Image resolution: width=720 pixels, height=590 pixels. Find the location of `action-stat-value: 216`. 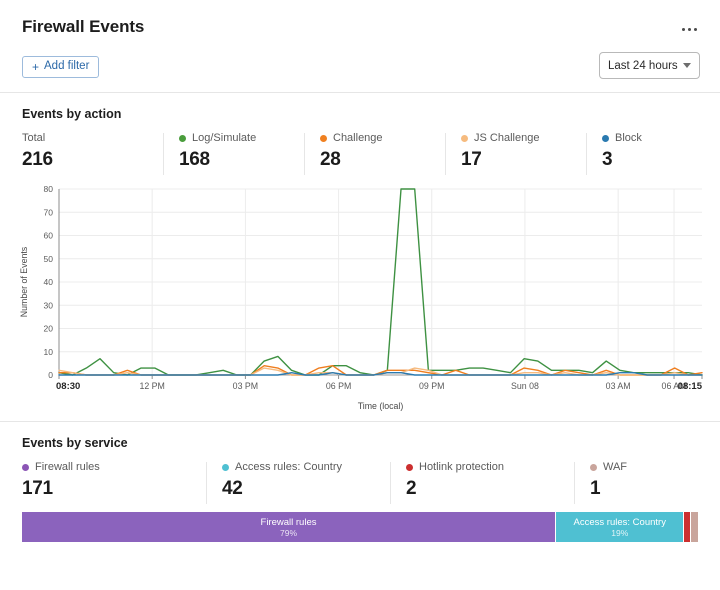

action-stat-value: 216 is located at coordinates (37, 159).